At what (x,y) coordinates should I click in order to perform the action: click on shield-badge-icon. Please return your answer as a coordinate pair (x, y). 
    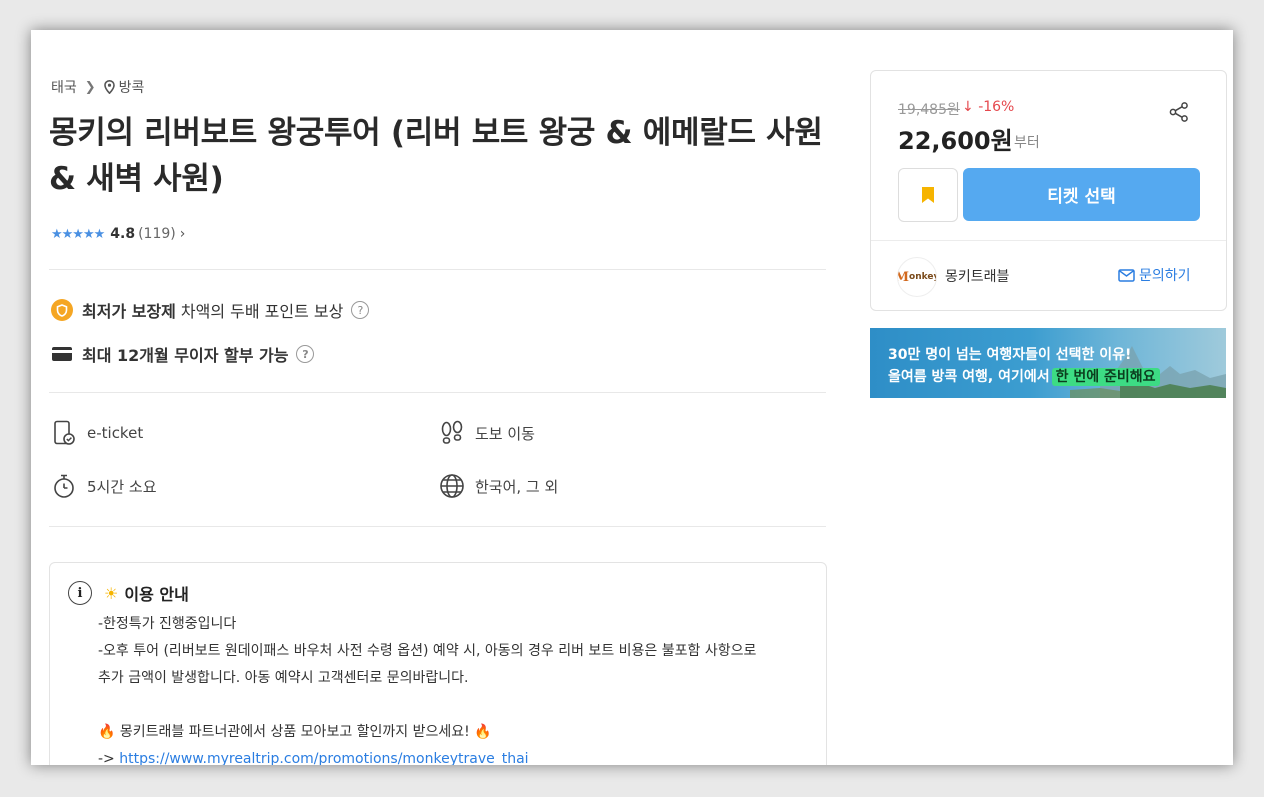
    Looking at the image, I should click on (62, 310).